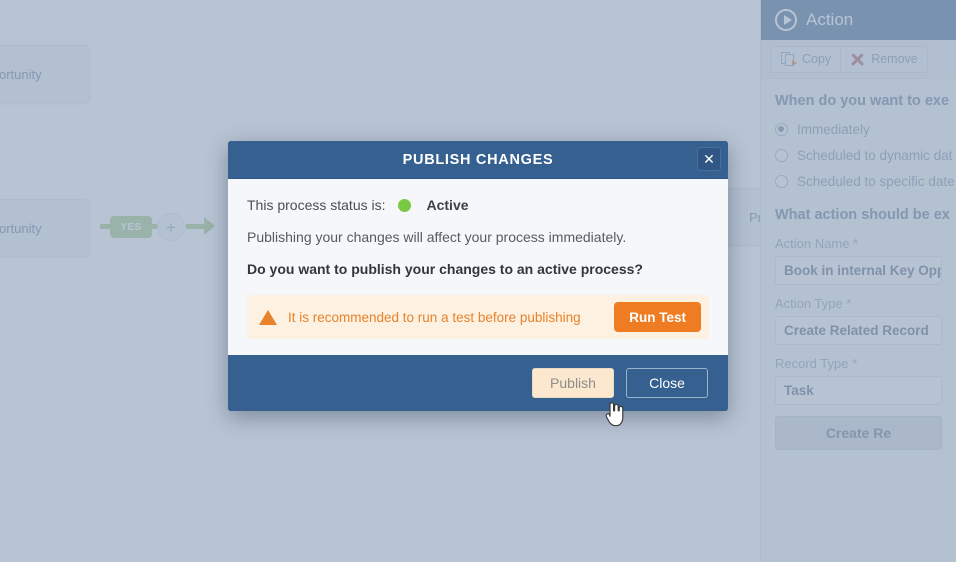  What do you see at coordinates (667, 383) in the screenshot?
I see `close-button: Close` at bounding box center [667, 383].